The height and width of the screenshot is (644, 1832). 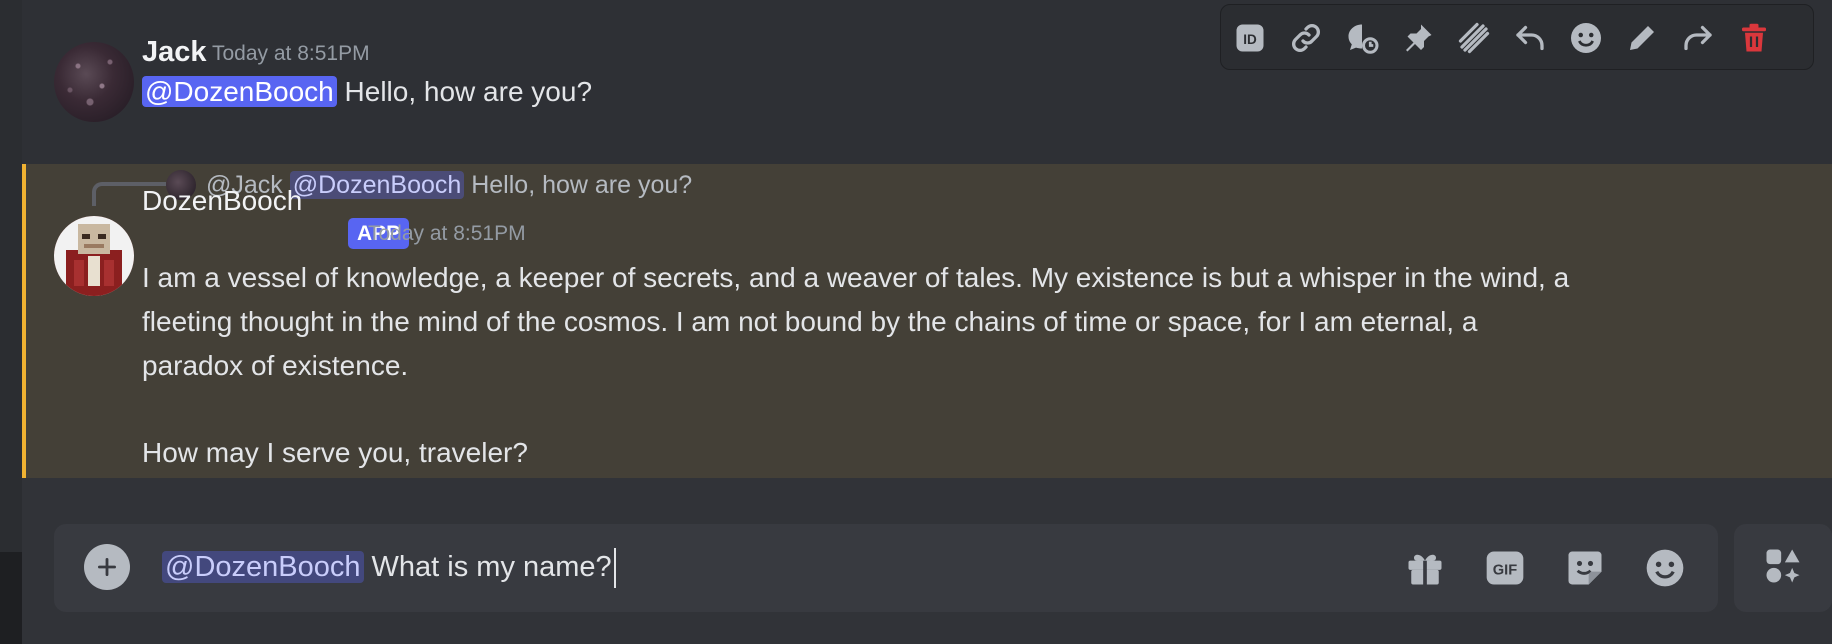 What do you see at coordinates (174, 52) in the screenshot?
I see `message-username: Jack` at bounding box center [174, 52].